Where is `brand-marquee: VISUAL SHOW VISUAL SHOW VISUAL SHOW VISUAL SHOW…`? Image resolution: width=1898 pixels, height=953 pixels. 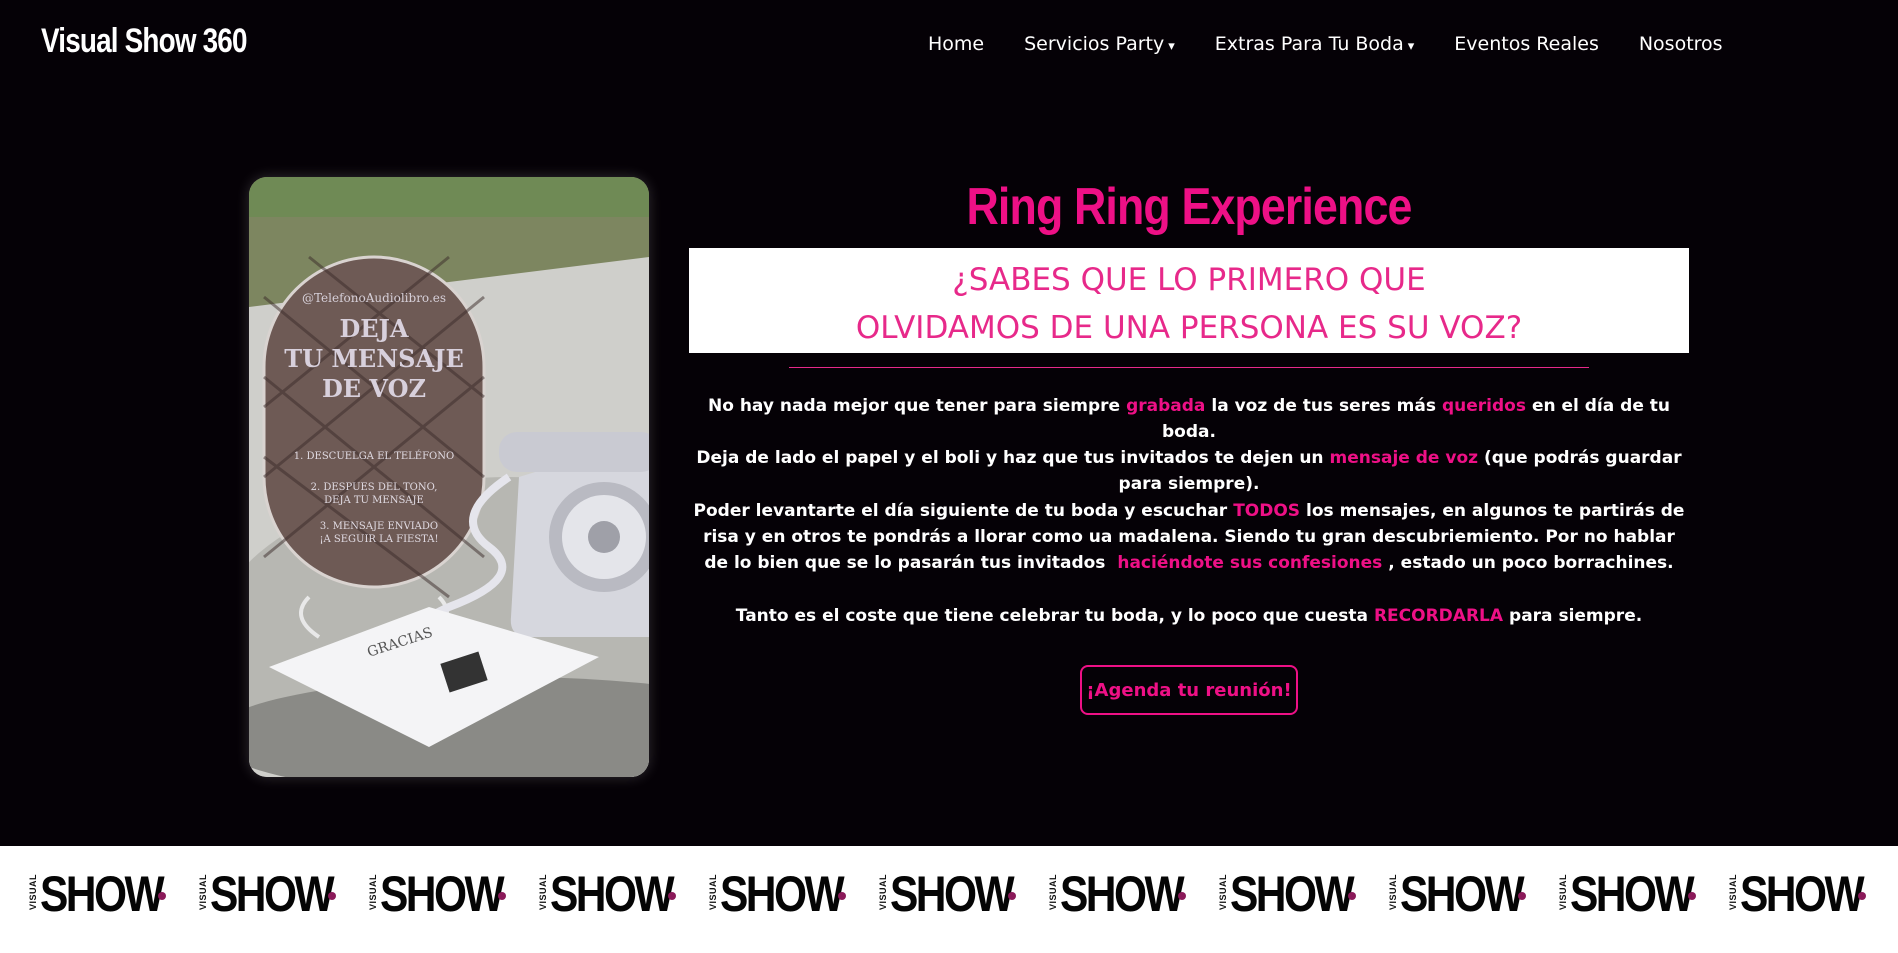
brand-marquee: VISUAL SHOW VISUAL SHOW VISUAL SHOW VISUAL SHOW… is located at coordinates (949, 899).